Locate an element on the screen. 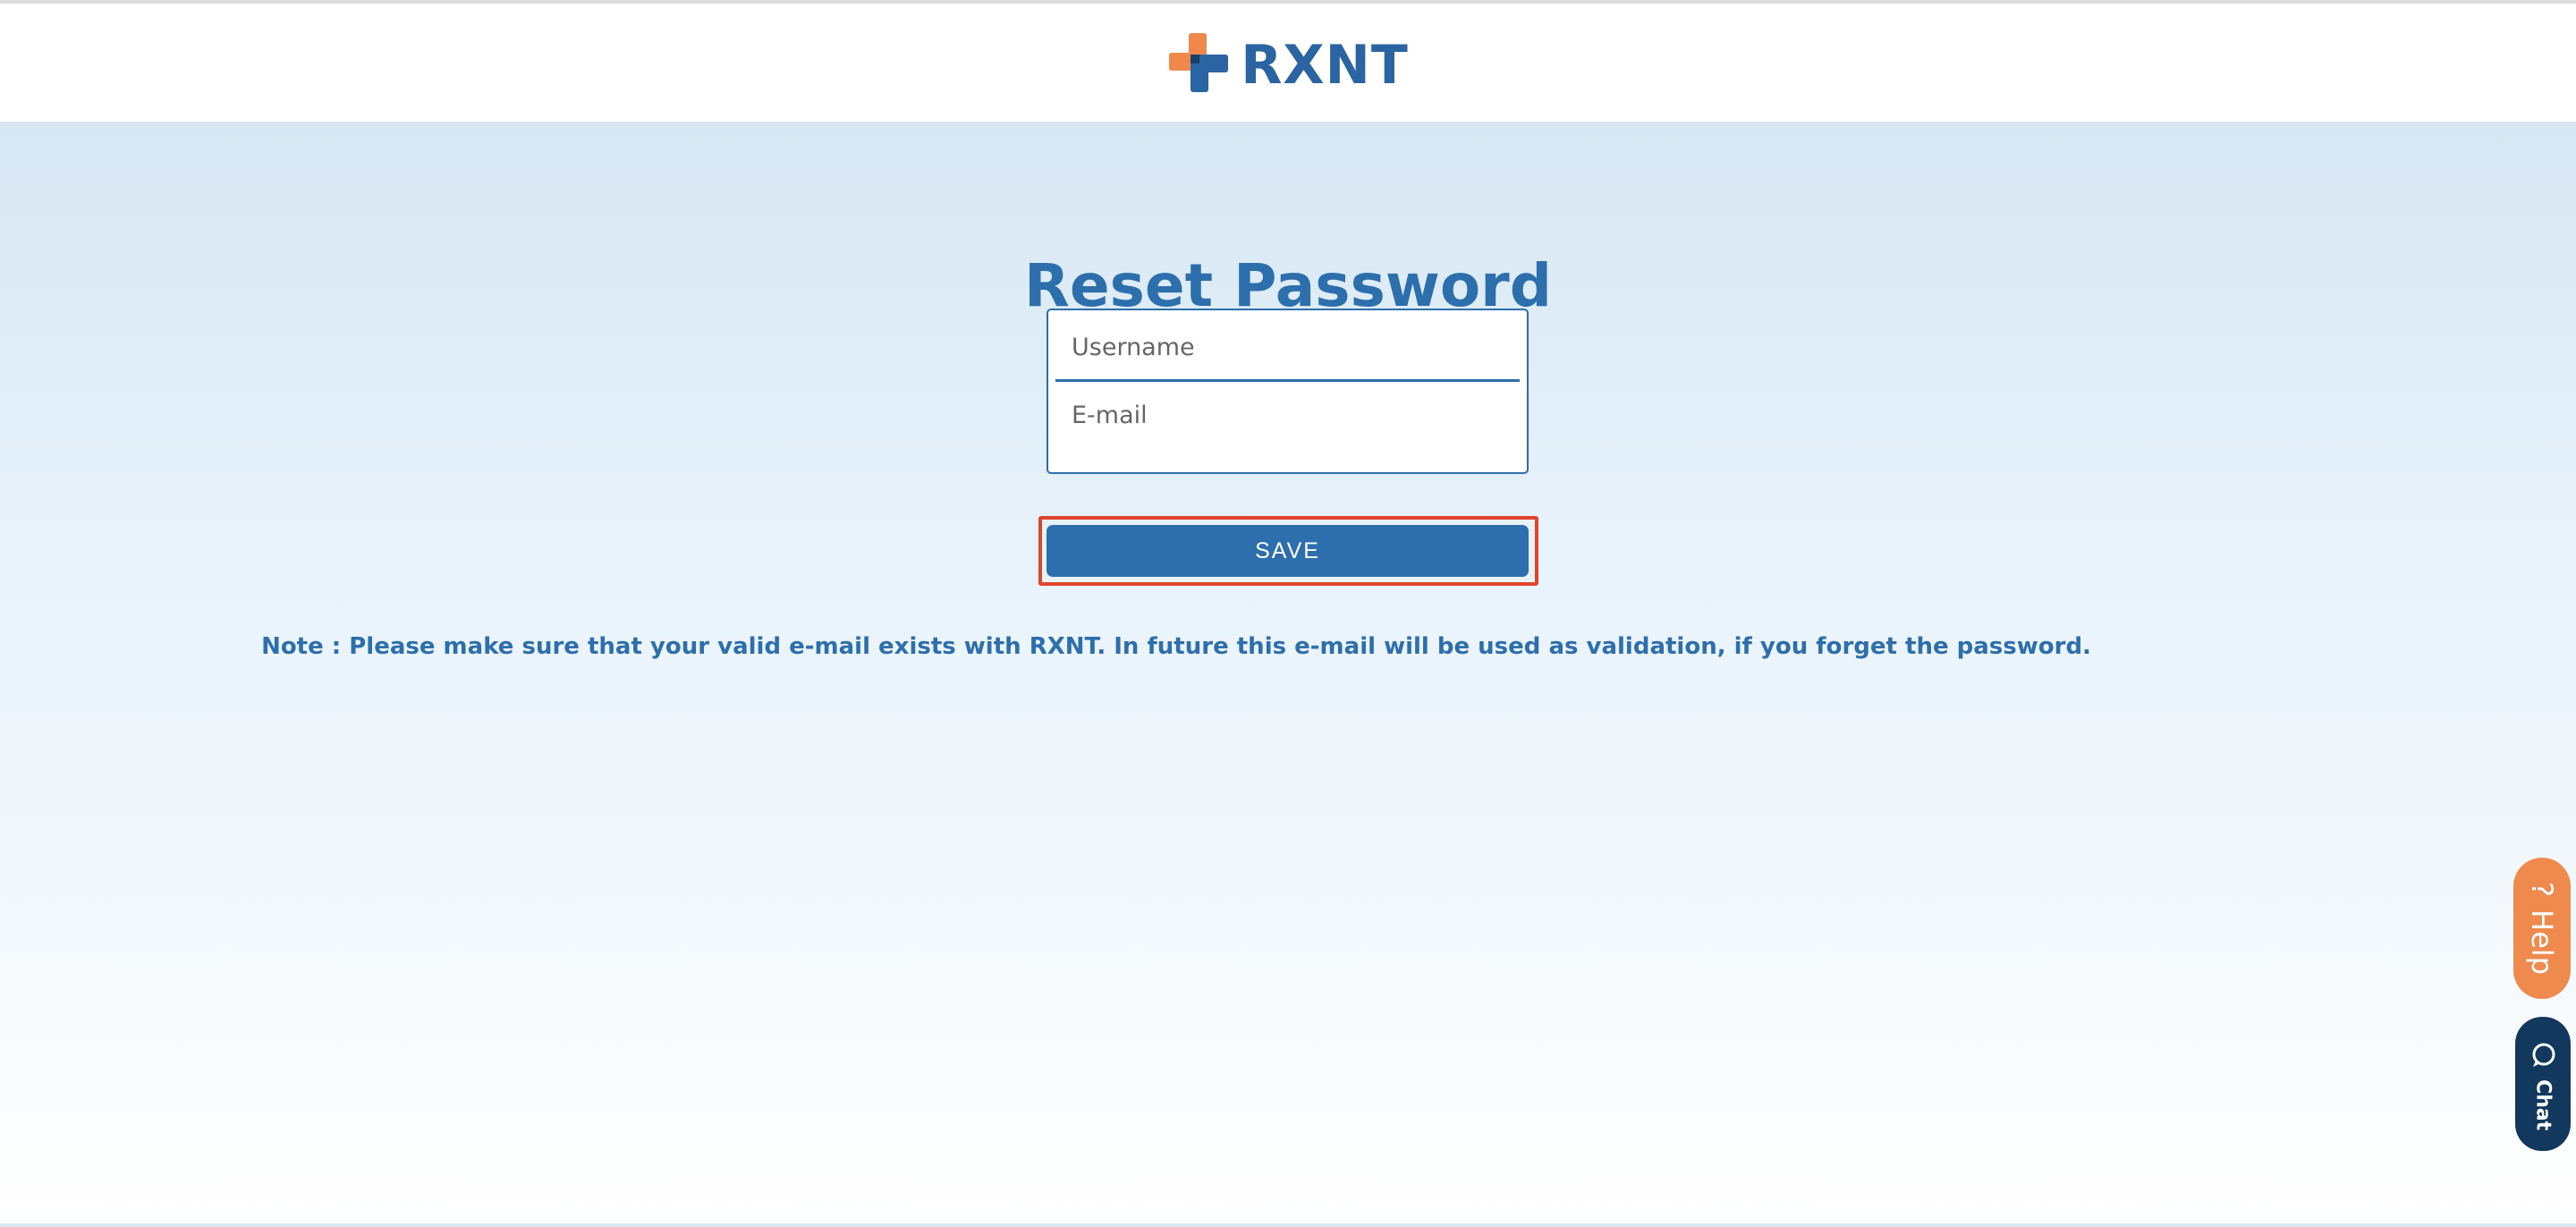 The width and height of the screenshot is (2576, 1227). help-tab: ? Help is located at coordinates (2542, 929).